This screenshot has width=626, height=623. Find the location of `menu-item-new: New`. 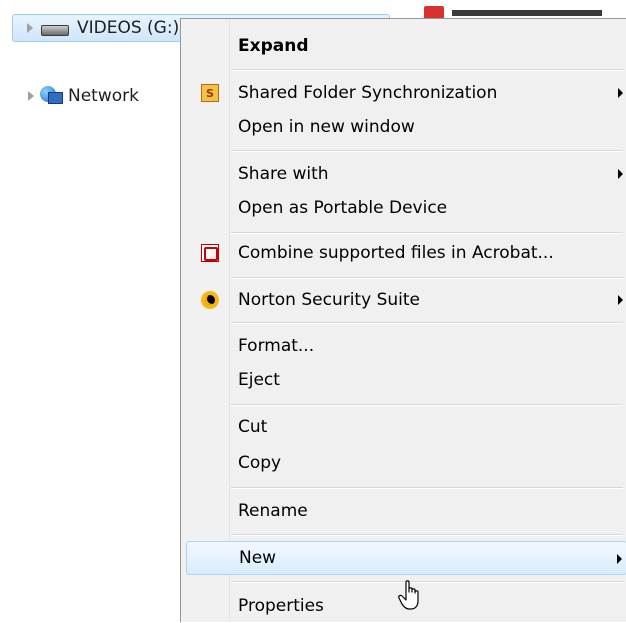

menu-item-new: New is located at coordinates (406, 558).